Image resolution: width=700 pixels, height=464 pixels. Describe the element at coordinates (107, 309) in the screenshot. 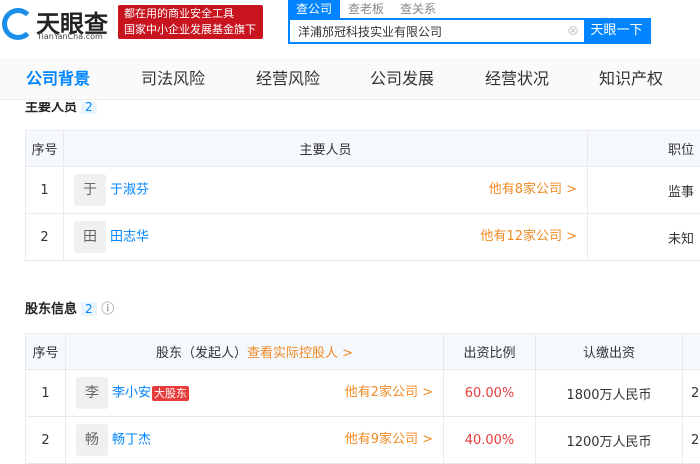

I see `help-icon: ⓘ` at that location.